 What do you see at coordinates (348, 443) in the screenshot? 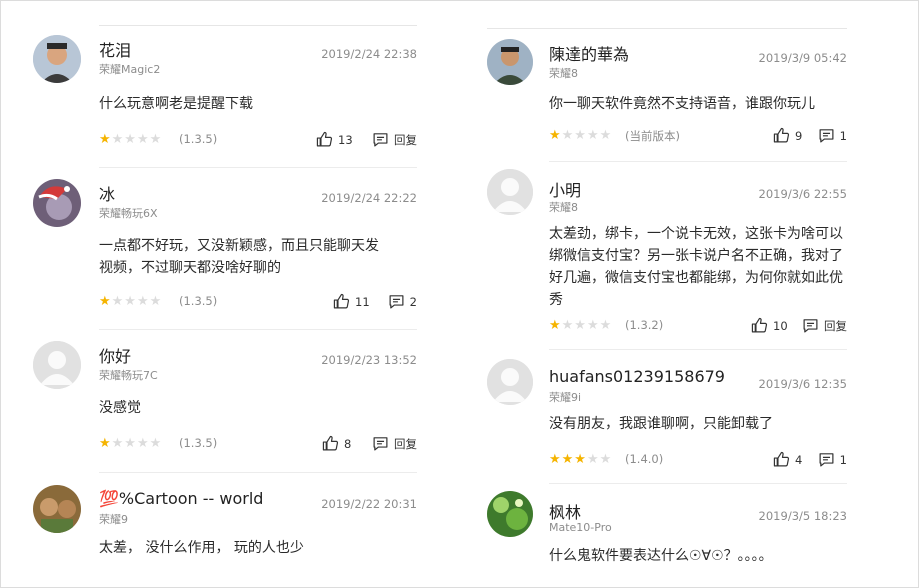
I see `like-count: 8` at bounding box center [348, 443].